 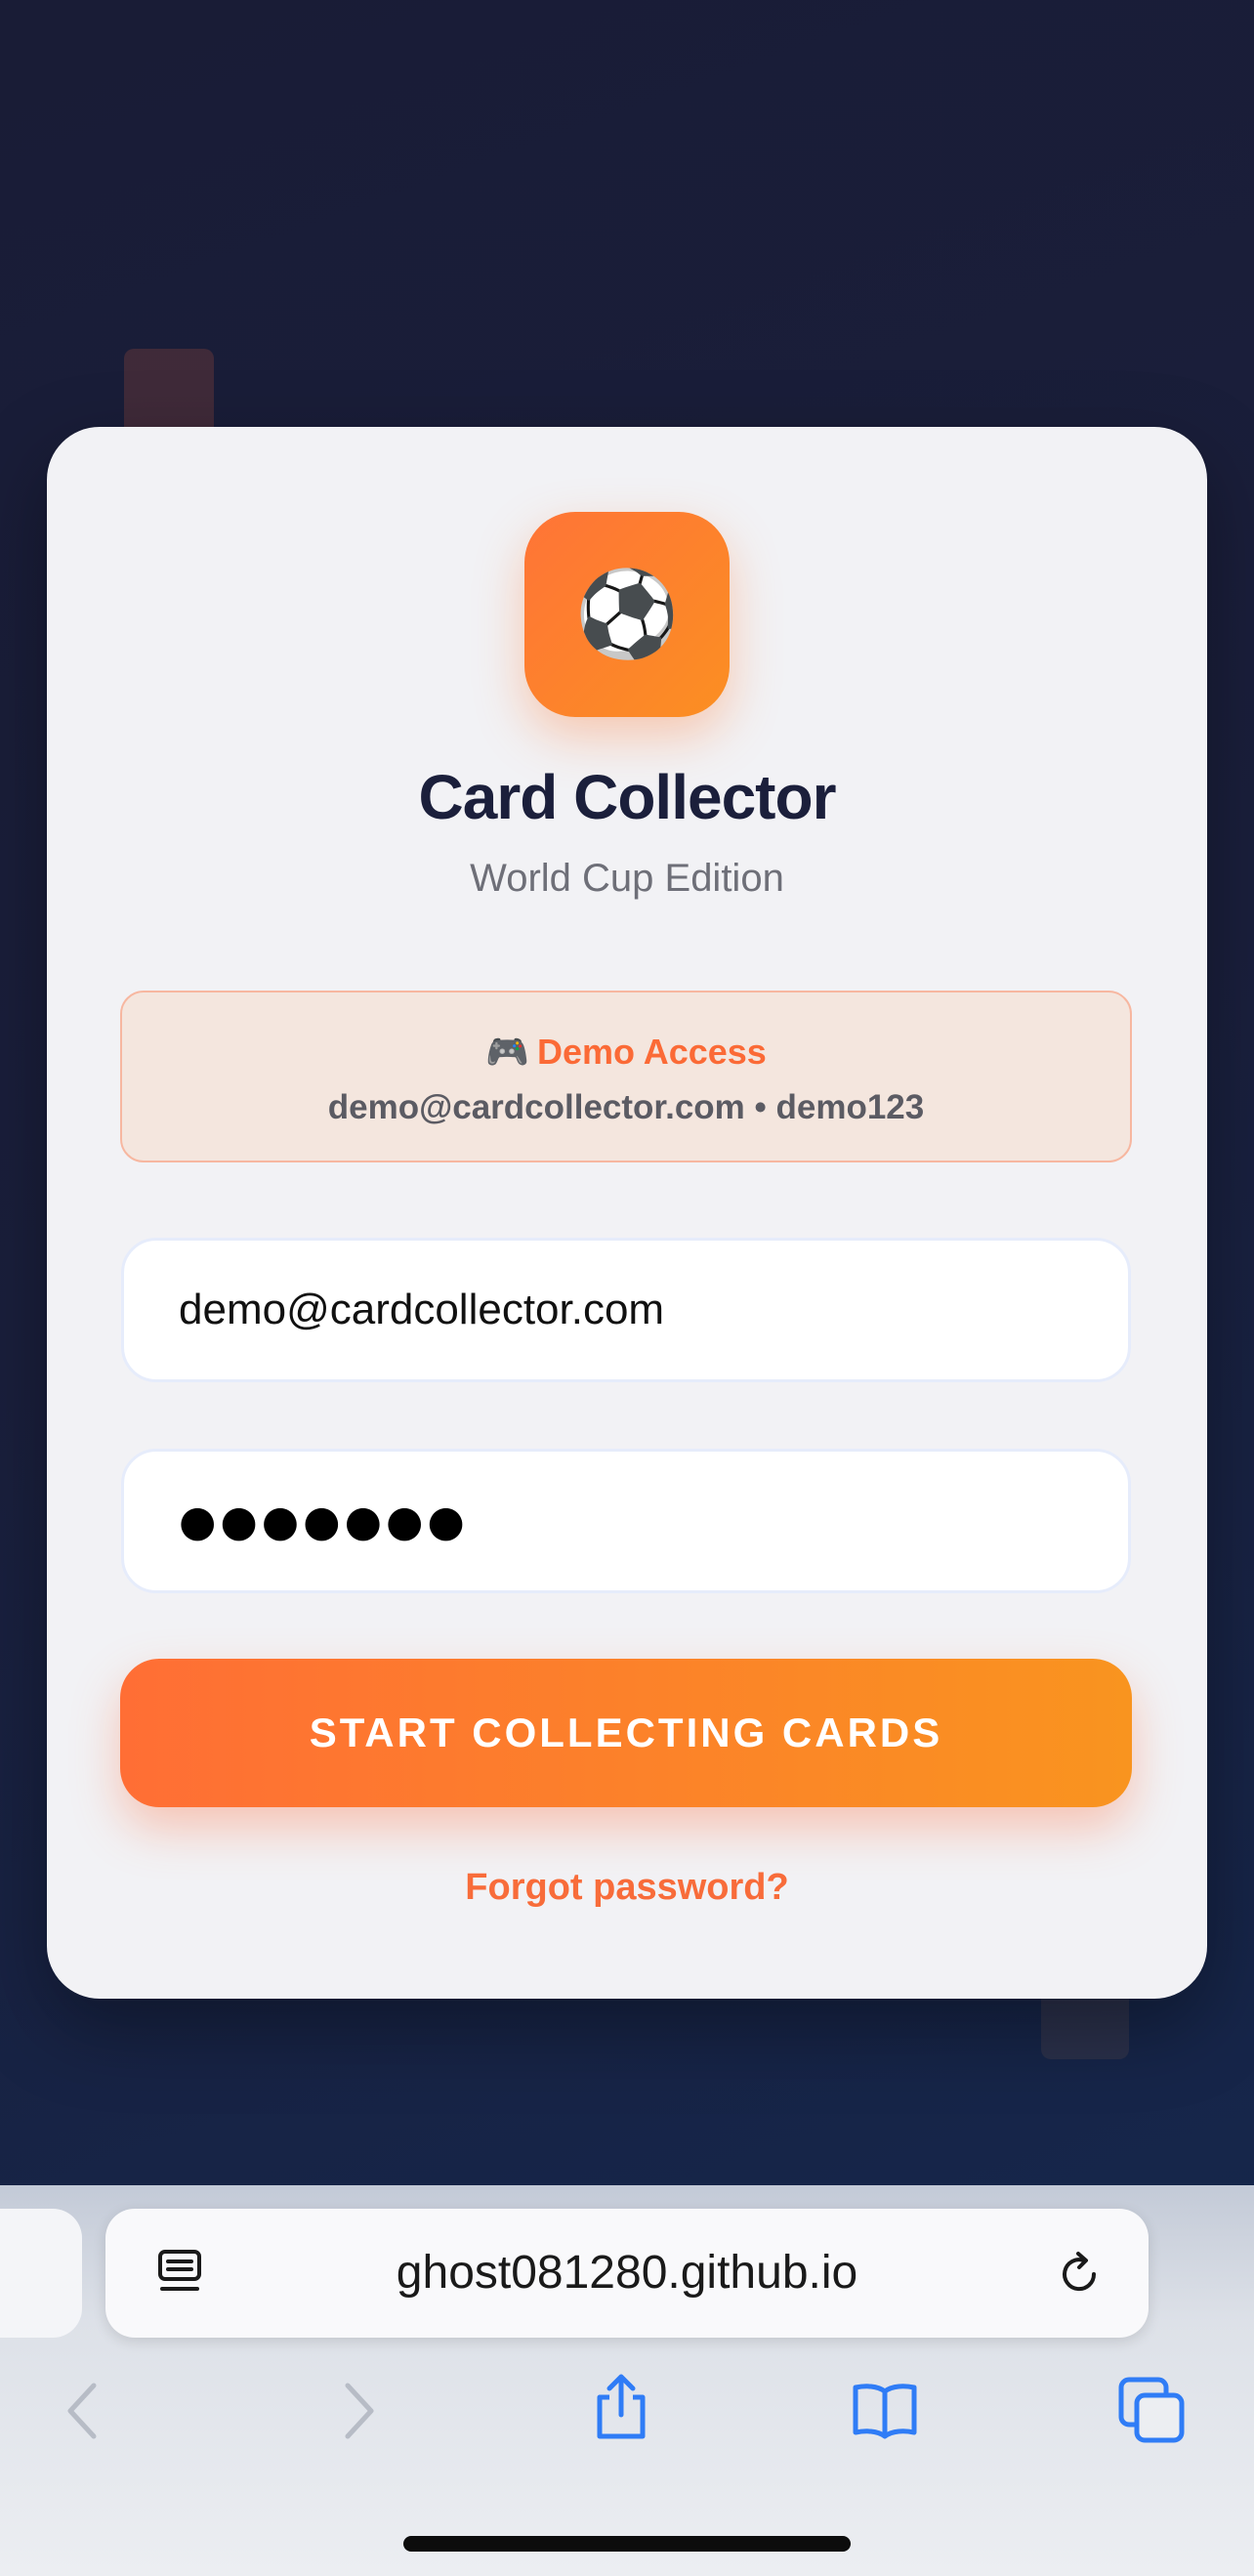 What do you see at coordinates (41, 2273) in the screenshot?
I see `previous-tab-preview` at bounding box center [41, 2273].